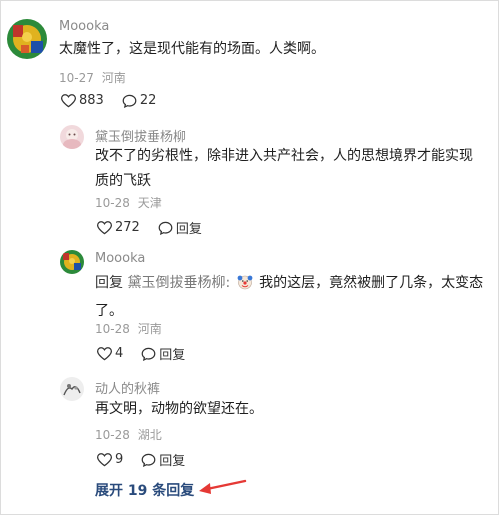 The height and width of the screenshot is (515, 499). What do you see at coordinates (149, 329) in the screenshot?
I see `reply-location: 河南` at bounding box center [149, 329].